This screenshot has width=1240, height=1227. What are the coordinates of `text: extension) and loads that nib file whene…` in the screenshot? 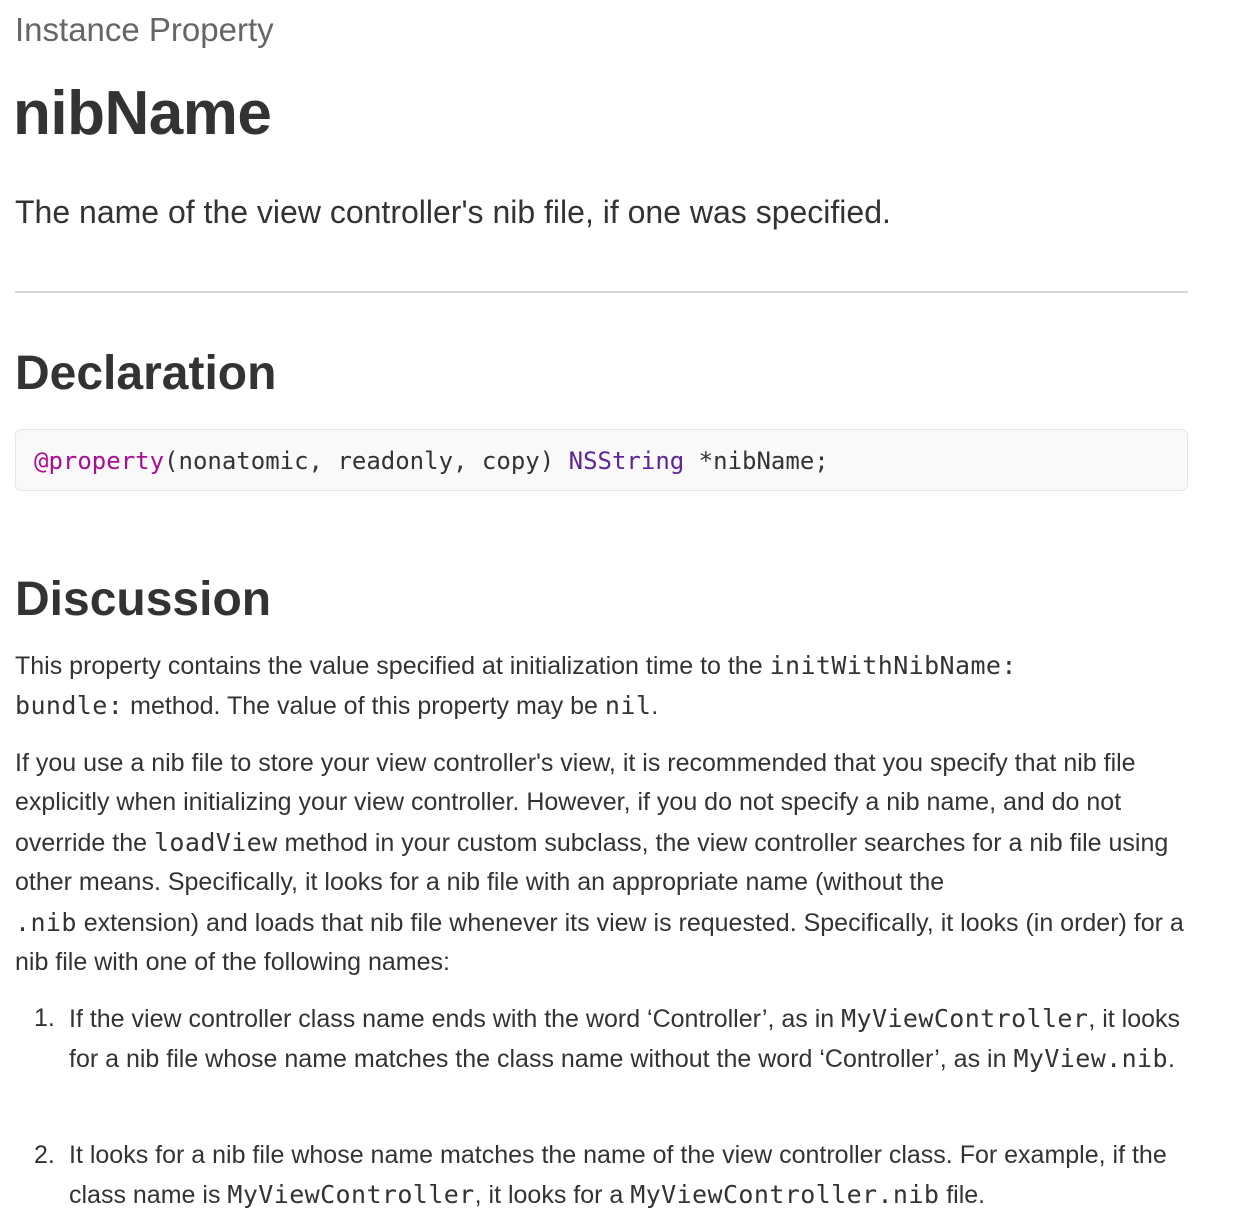 It's located at (599, 942).